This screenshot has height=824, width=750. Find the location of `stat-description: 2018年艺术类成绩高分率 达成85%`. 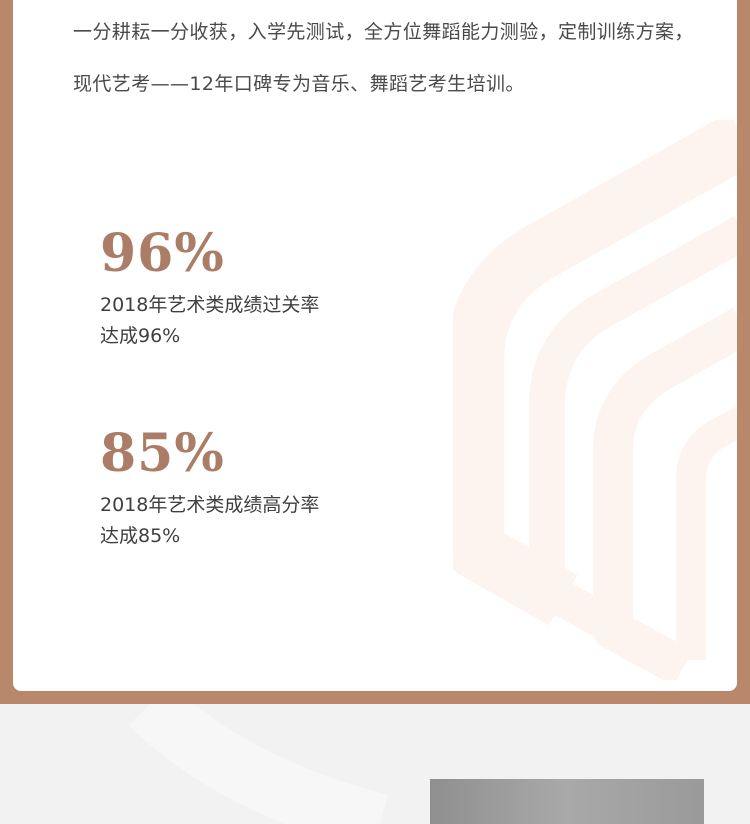

stat-description: 2018年艺术类成绩高分率 达成85% is located at coordinates (210, 520).